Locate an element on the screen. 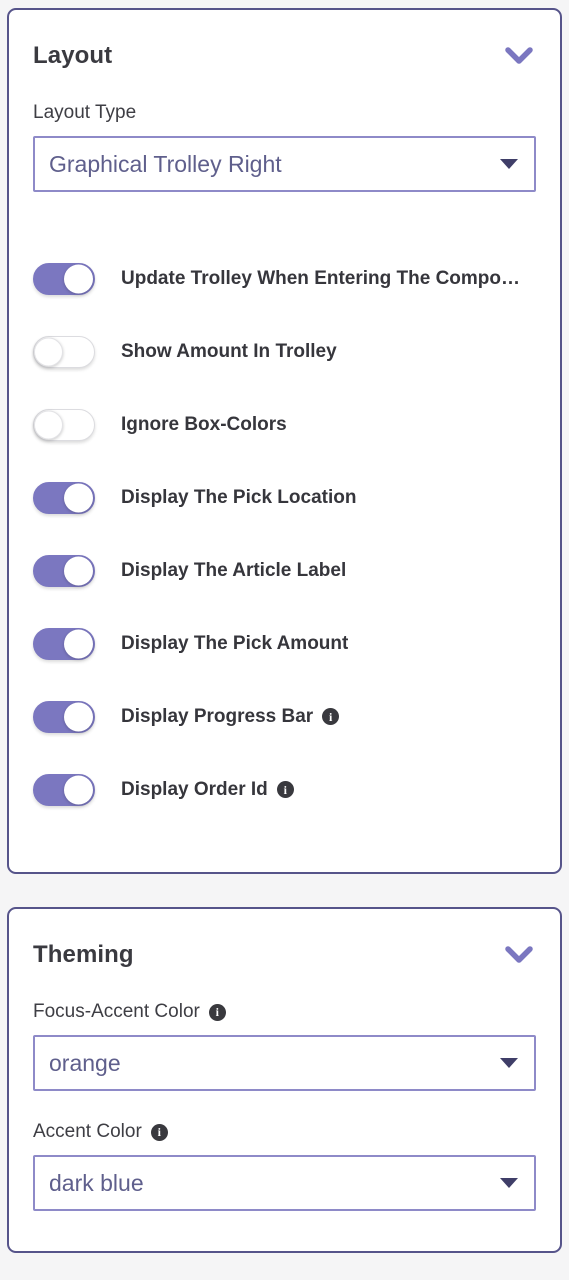  toggle-label-text: Display Progress Bar is located at coordinates (217, 716).